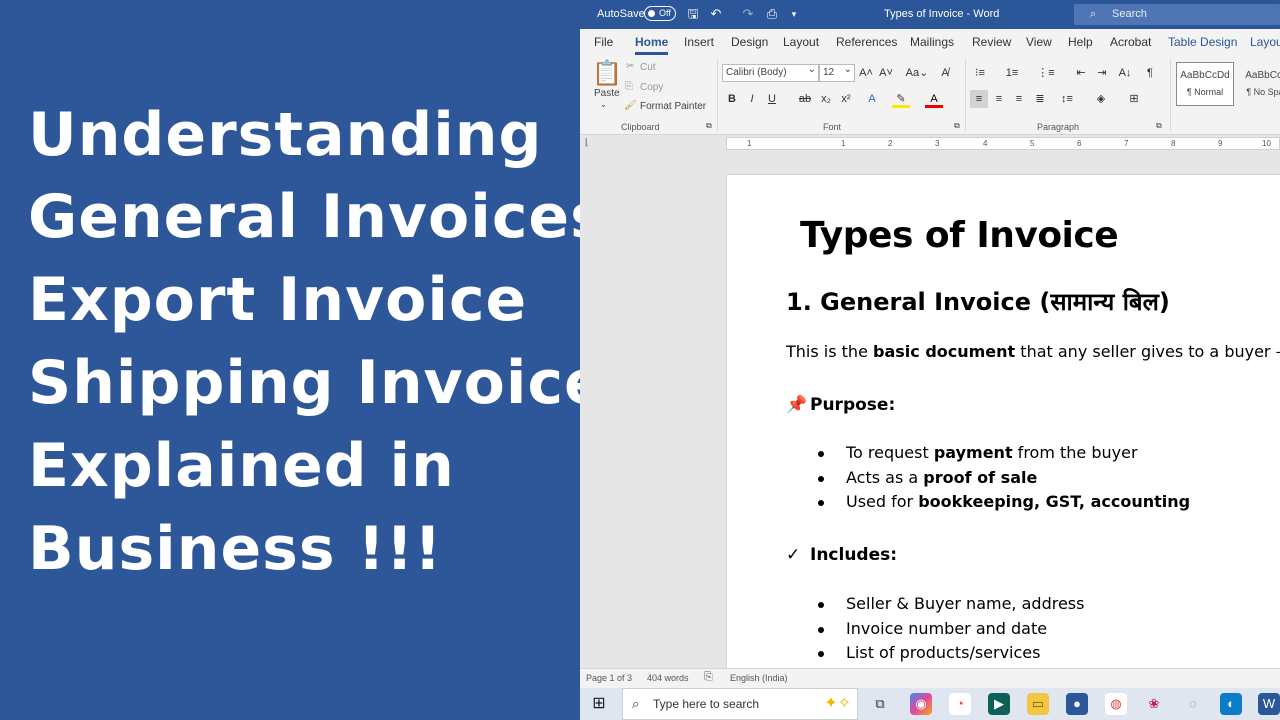 The height and width of the screenshot is (720, 1280). What do you see at coordinates (853, 405) in the screenshot?
I see `section-label: Purpose:` at bounding box center [853, 405].